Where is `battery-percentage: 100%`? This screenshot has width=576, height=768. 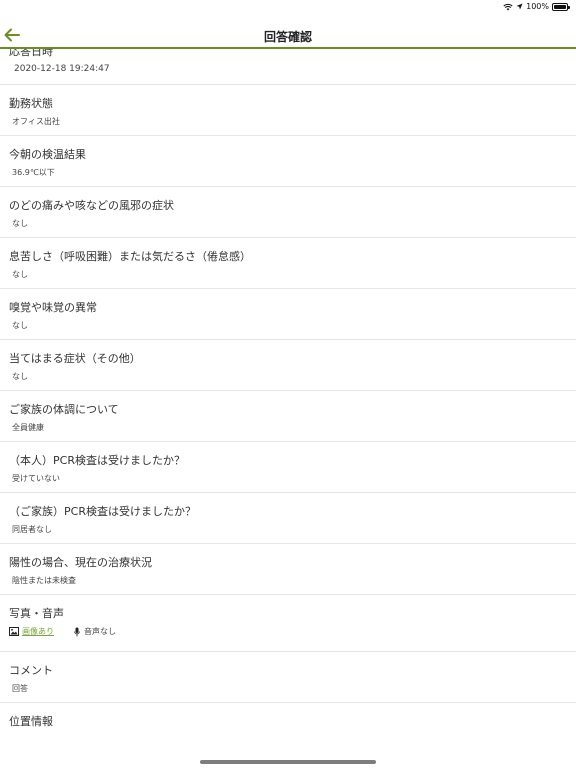 battery-percentage: 100% is located at coordinates (537, 6).